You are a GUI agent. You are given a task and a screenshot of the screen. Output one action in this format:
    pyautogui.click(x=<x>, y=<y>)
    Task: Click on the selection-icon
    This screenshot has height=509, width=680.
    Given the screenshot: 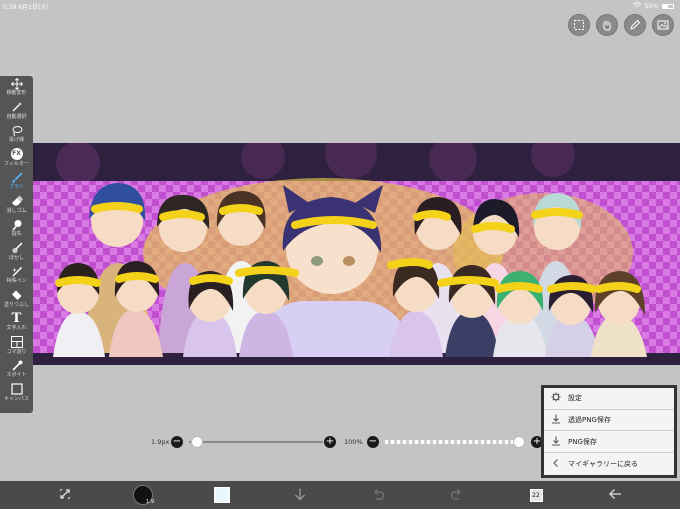 What is the action you would take?
    pyautogui.click(x=579, y=25)
    